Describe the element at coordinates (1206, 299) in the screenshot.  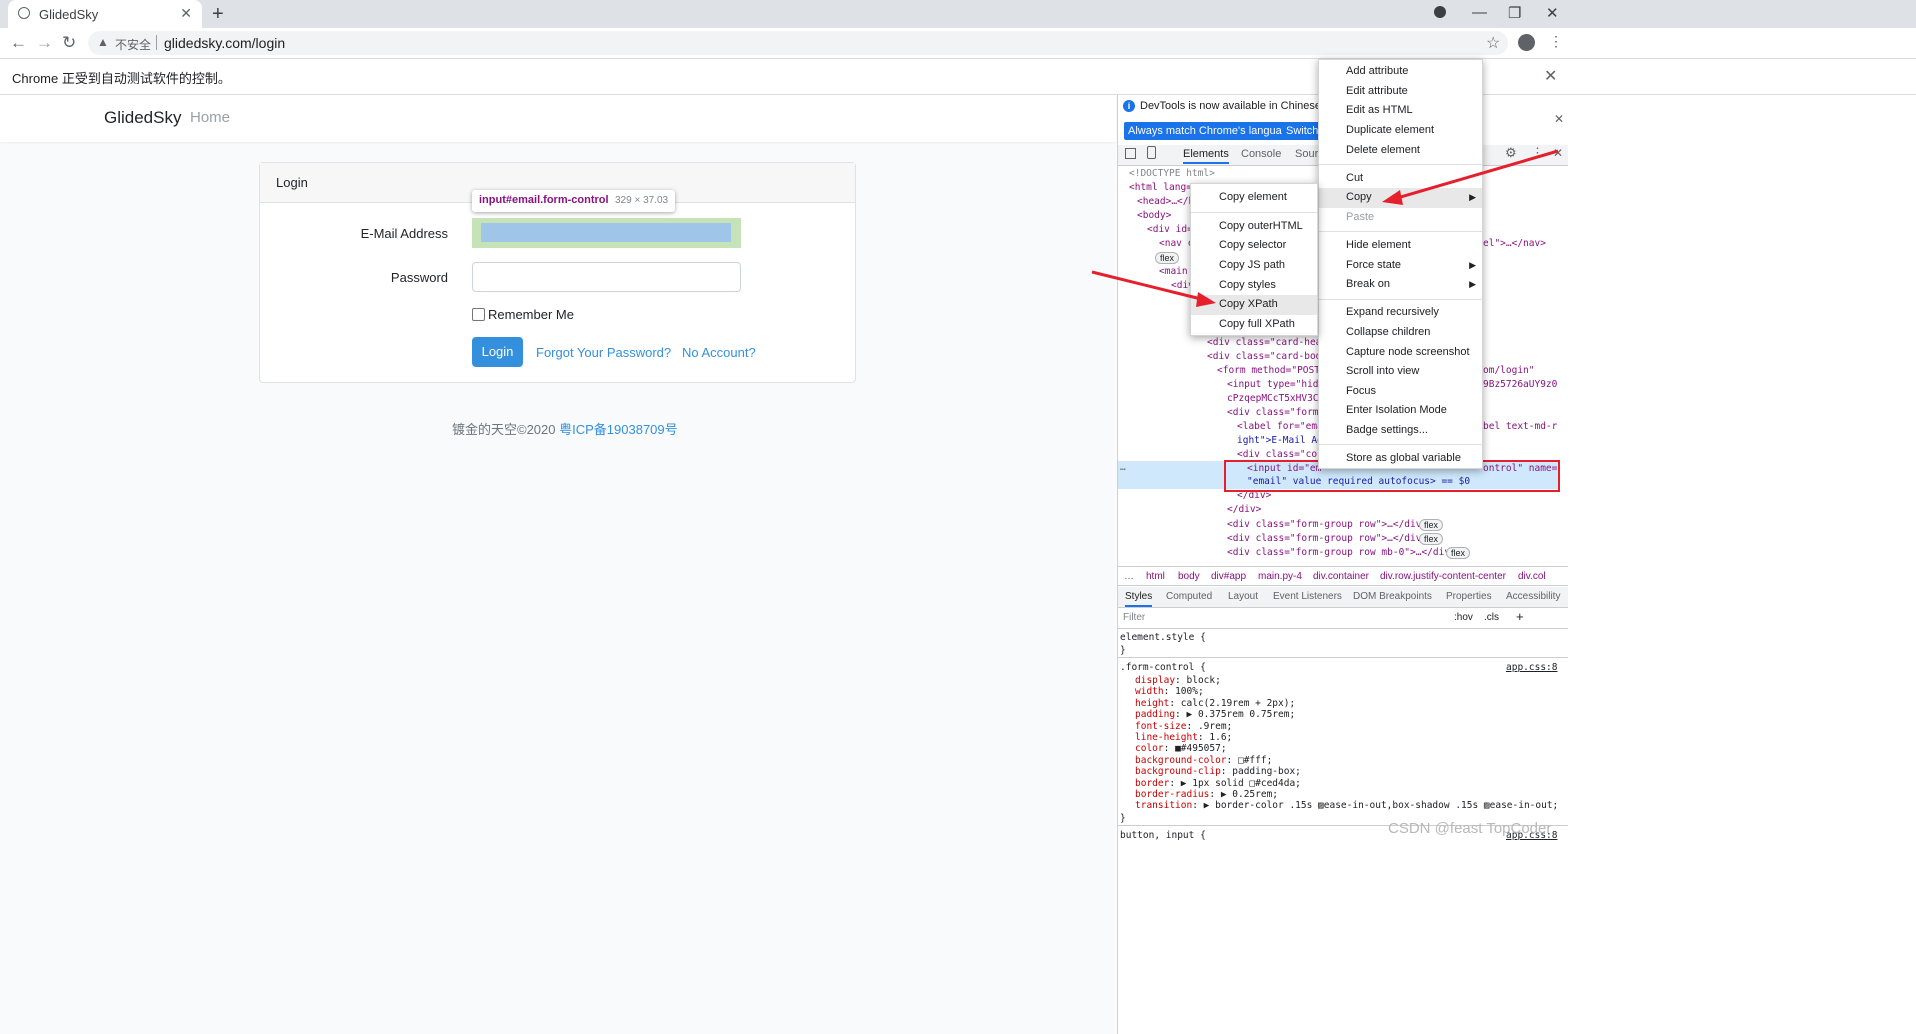
I see `arrow-head-xpath` at that location.